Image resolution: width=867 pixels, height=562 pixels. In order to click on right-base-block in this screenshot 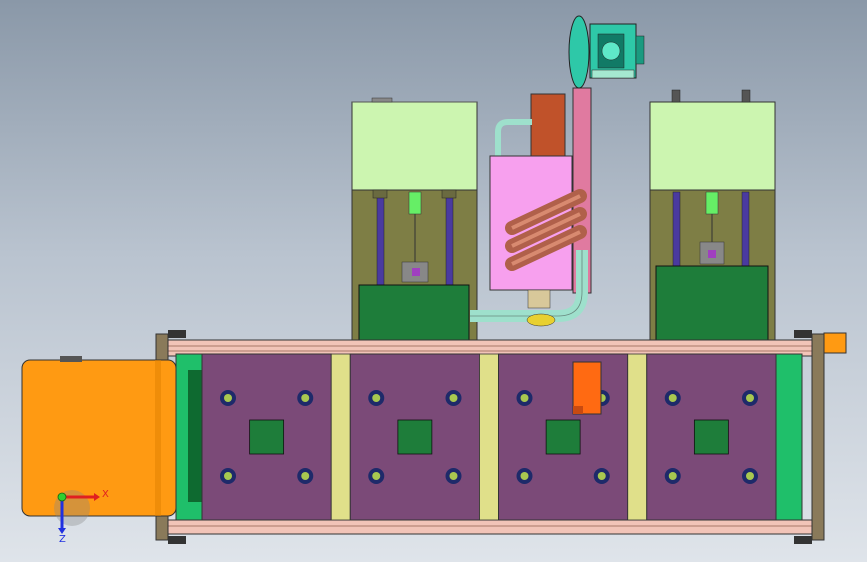, I will do `click(712, 304)`.